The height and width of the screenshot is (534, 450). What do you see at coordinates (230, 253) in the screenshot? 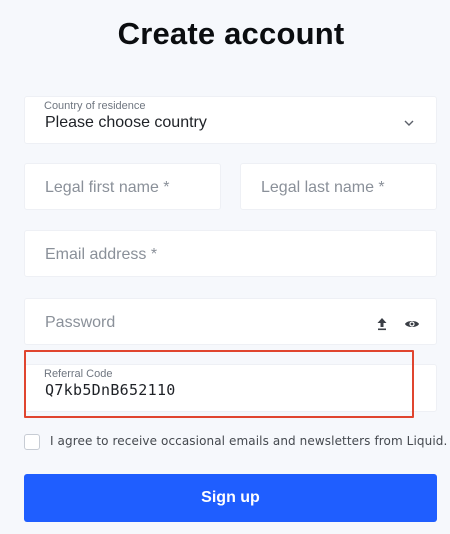
I see `email-field: Email address *` at bounding box center [230, 253].